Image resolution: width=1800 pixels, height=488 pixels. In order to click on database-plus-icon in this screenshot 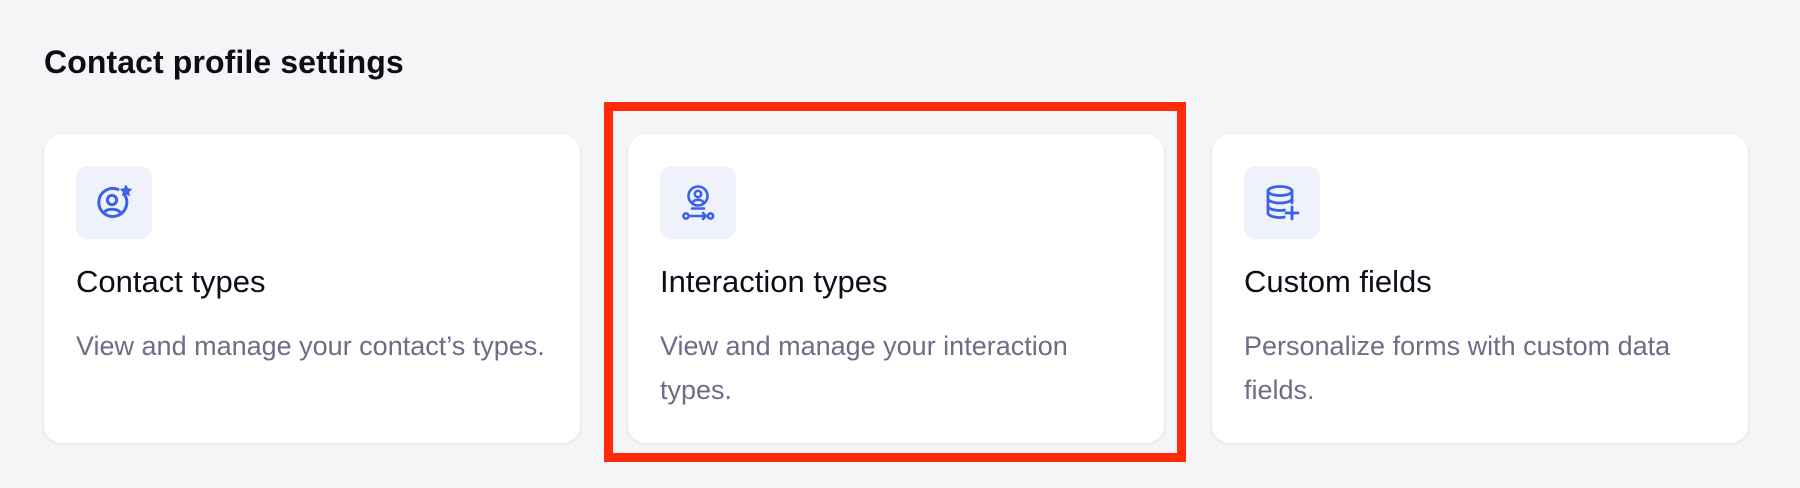, I will do `click(1283, 202)`.